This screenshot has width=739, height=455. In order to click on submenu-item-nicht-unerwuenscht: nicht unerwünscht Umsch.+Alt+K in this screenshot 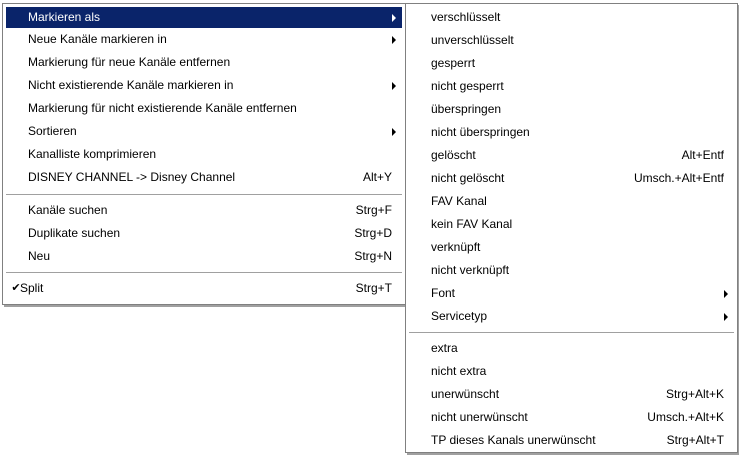, I will do `click(571, 417)`.